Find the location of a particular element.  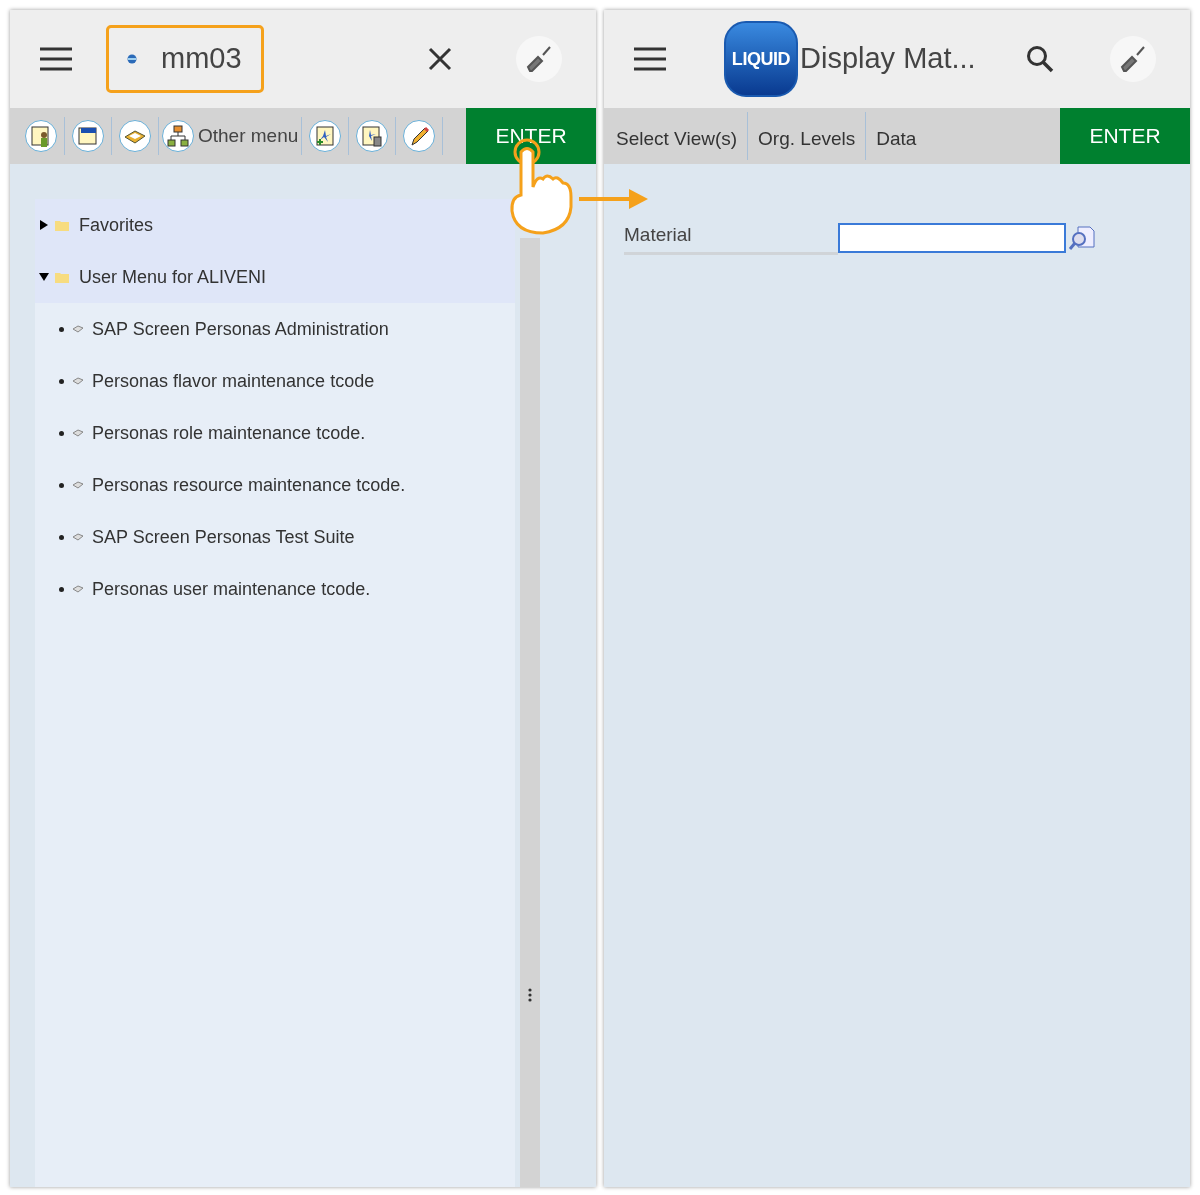

tree-item-label: Personas role maintenance tcode. is located at coordinates (229, 433).